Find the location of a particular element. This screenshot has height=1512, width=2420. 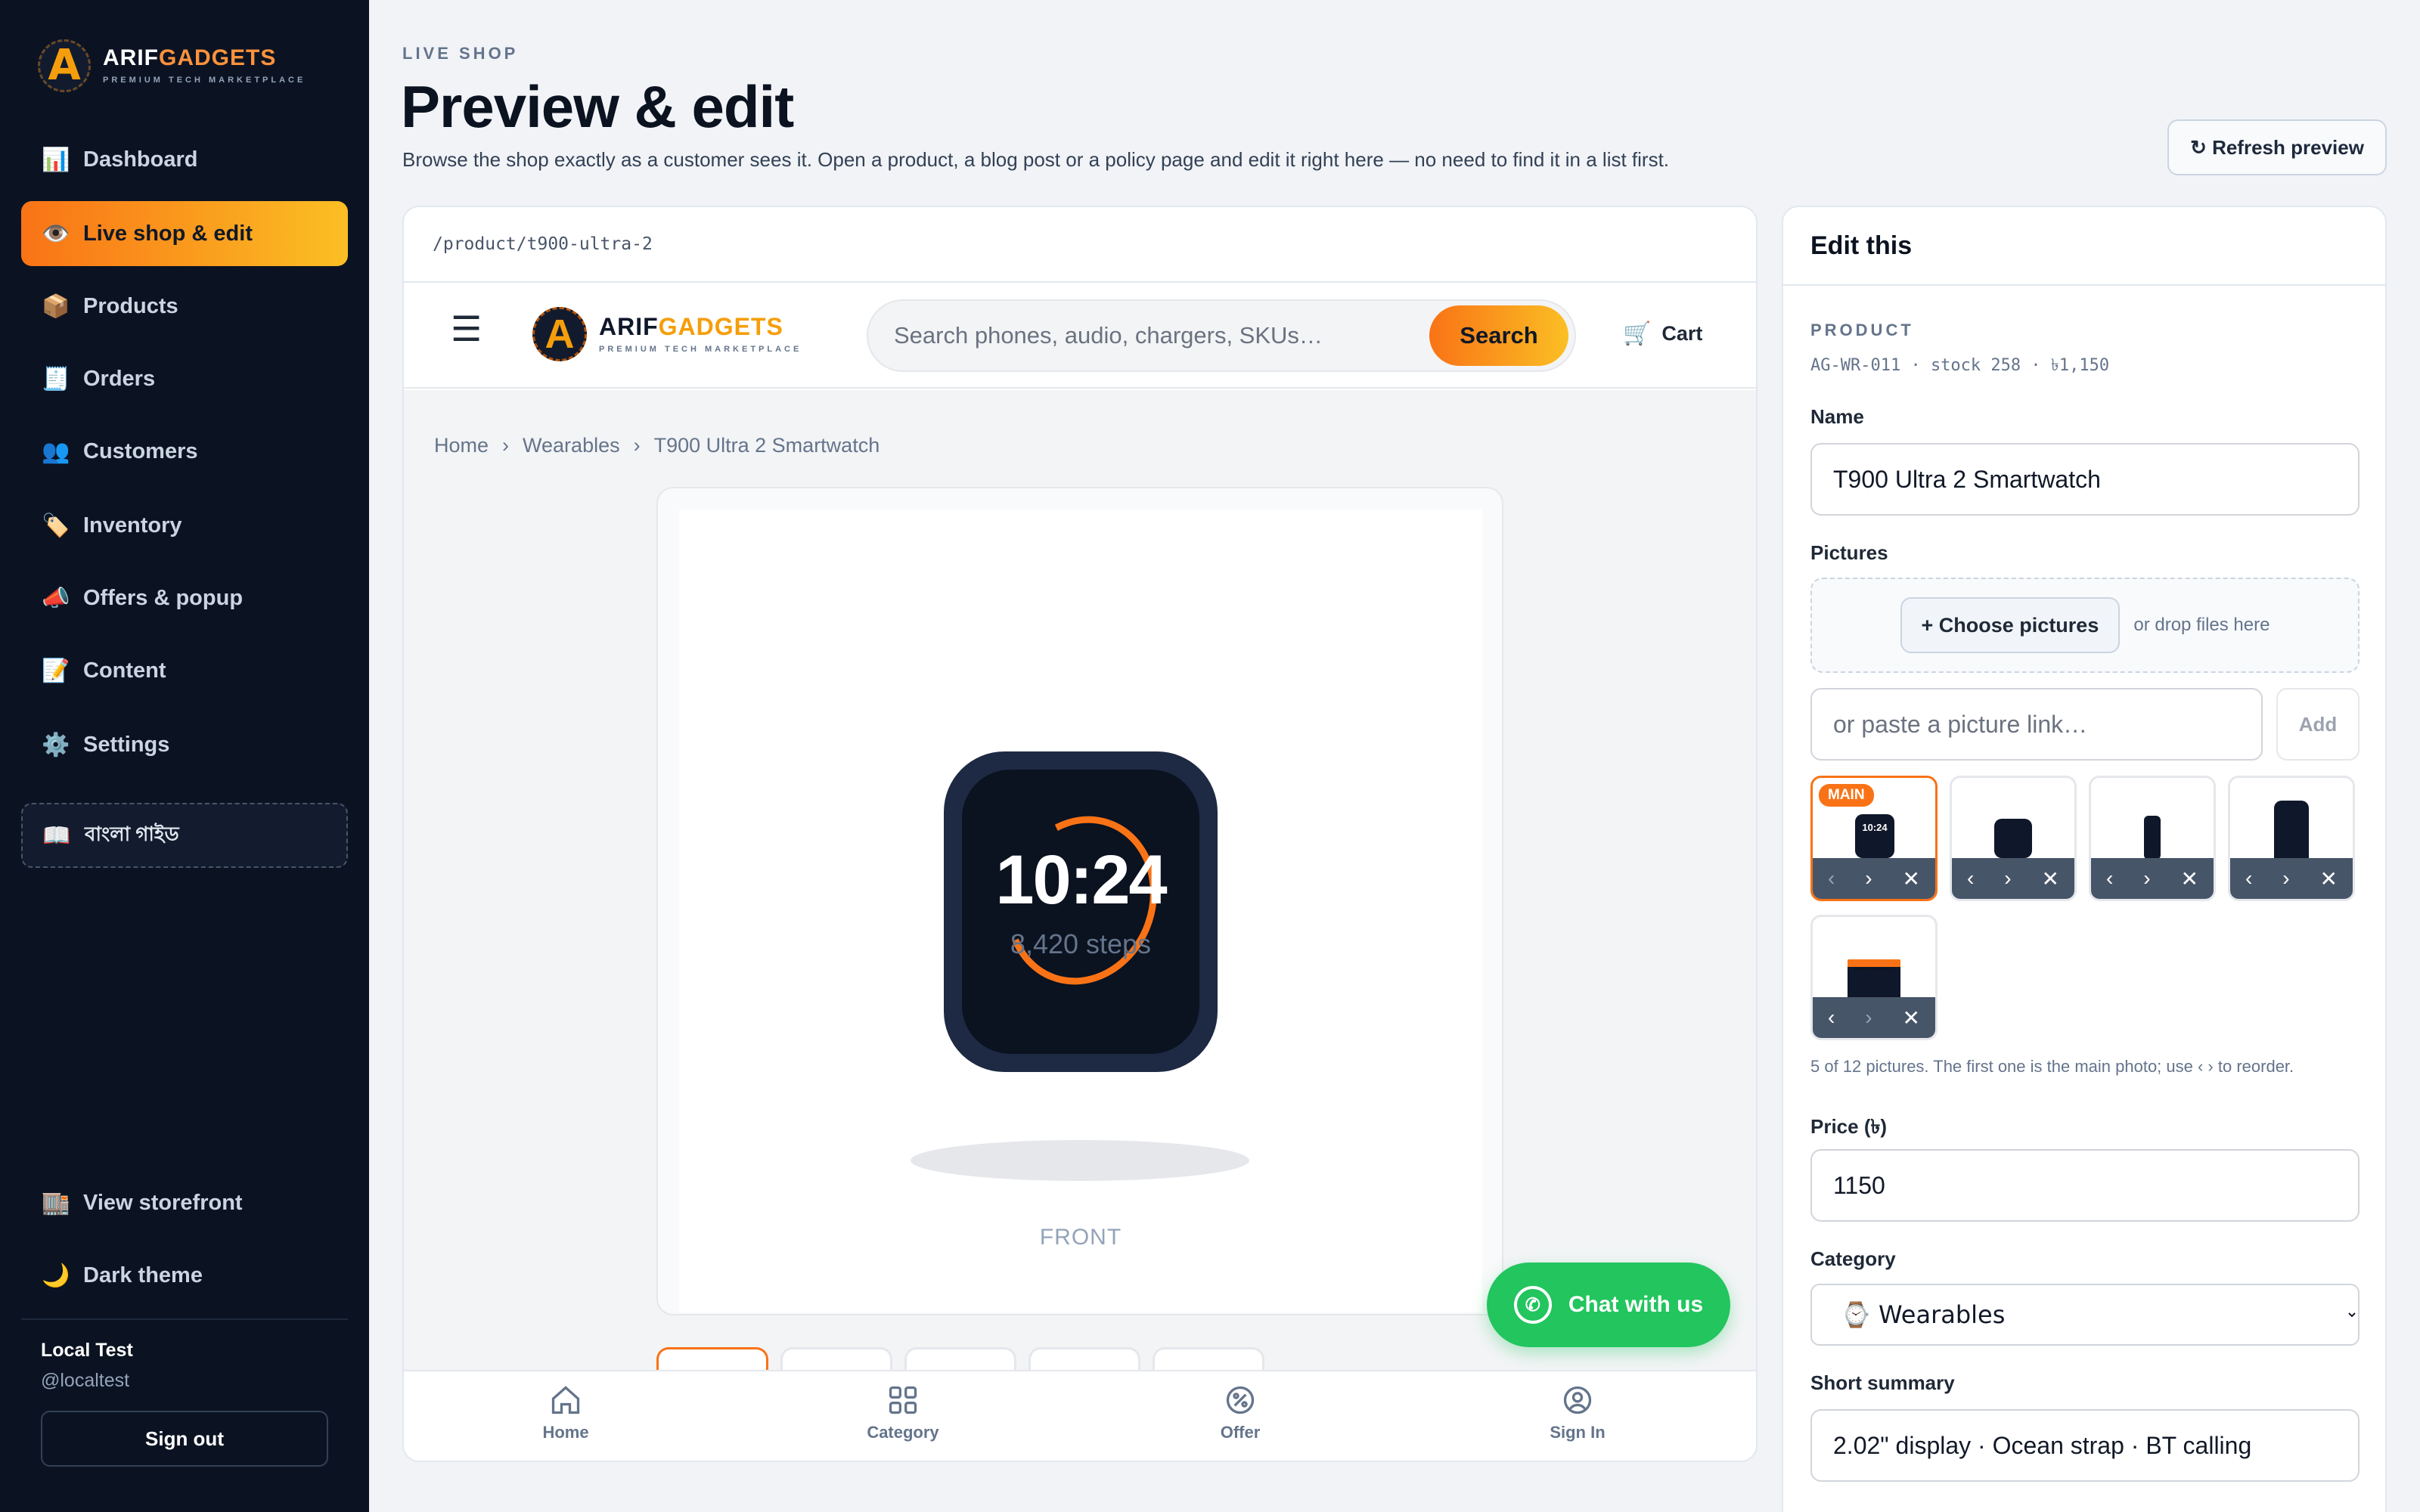

edit-meta: AG-WR-011 · stock 258 · ৳1,150 is located at coordinates (1960, 365).